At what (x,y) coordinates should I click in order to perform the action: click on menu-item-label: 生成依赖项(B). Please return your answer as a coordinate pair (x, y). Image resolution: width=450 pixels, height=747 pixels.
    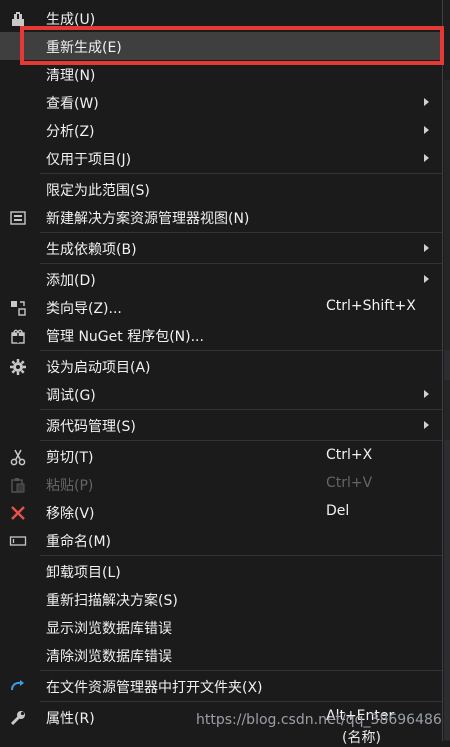
    Looking at the image, I should click on (91, 250).